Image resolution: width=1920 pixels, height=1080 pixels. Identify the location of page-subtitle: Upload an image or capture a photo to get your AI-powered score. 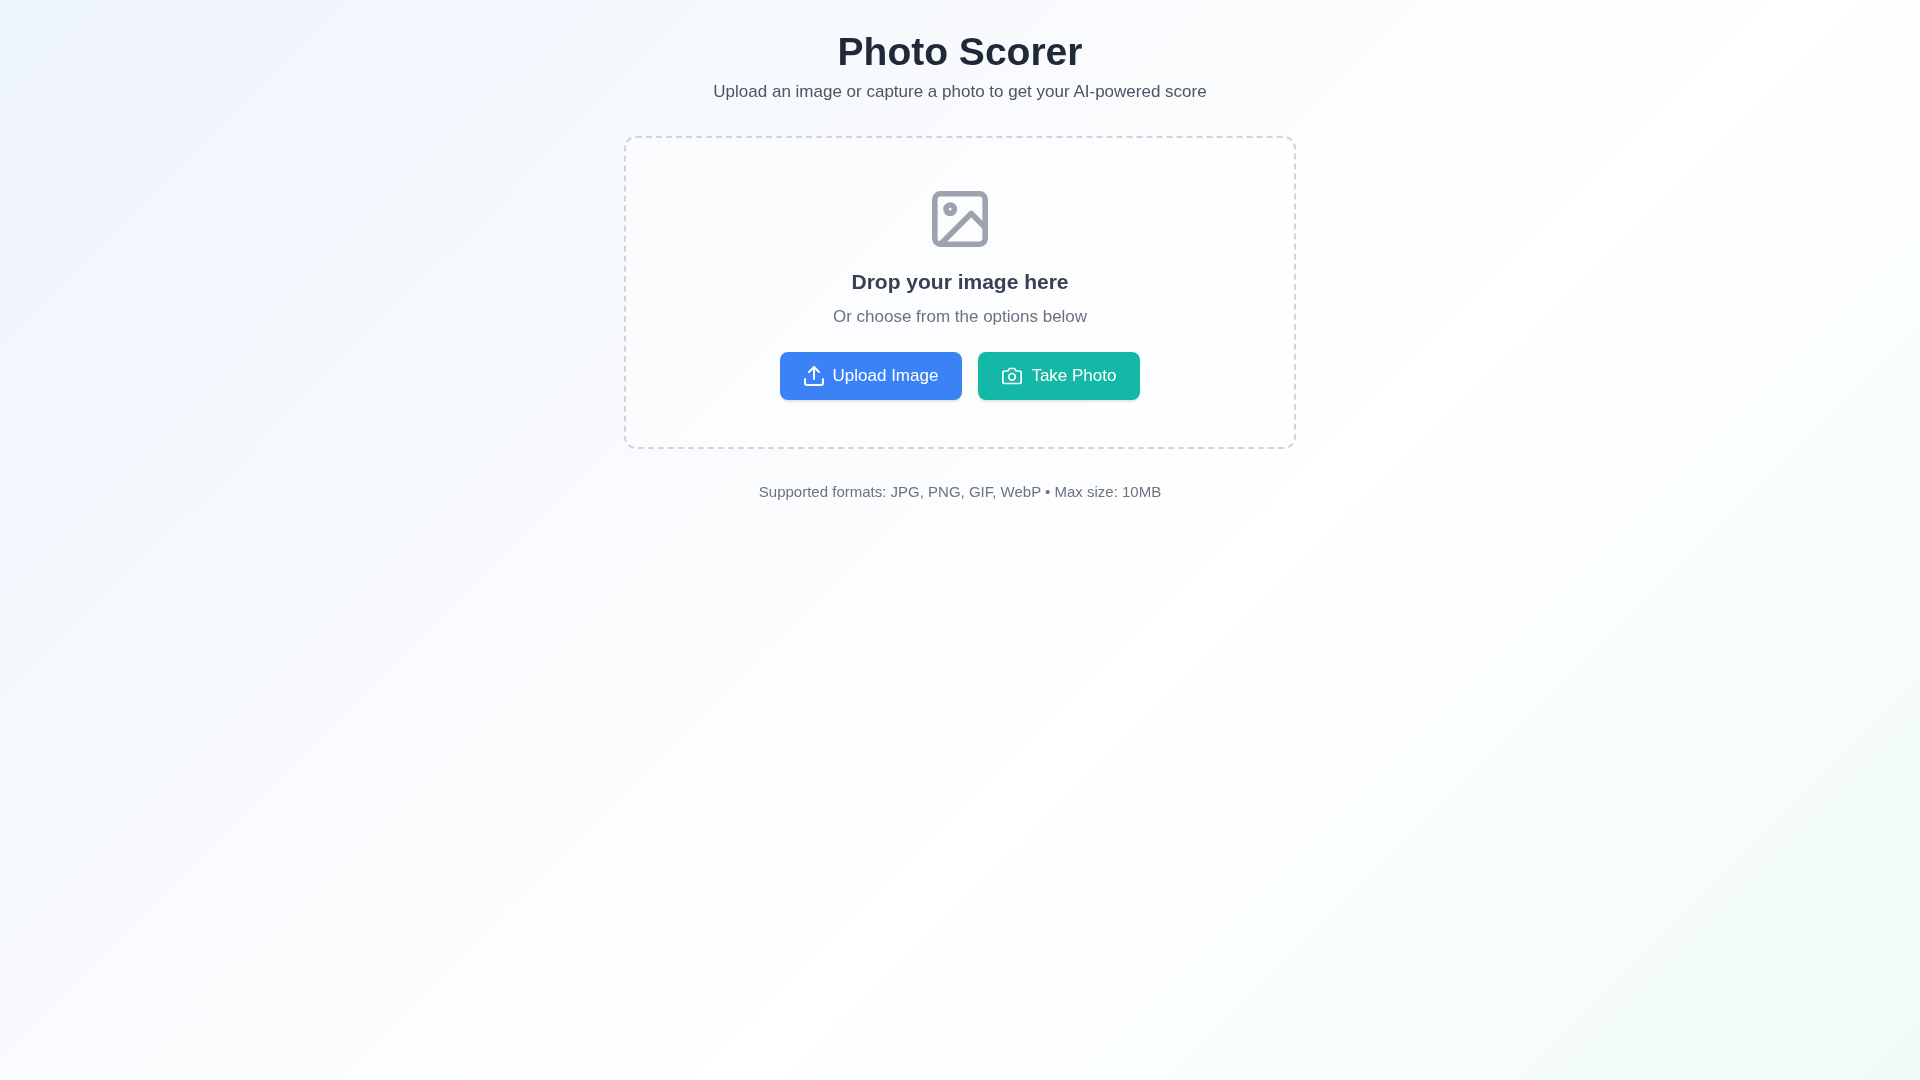
(960, 92).